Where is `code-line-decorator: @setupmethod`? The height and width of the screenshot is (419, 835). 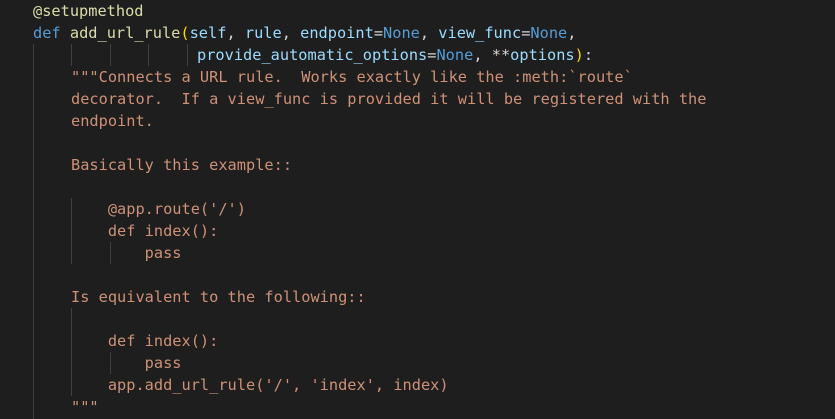 code-line-decorator: @setupmethod is located at coordinates (88, 11).